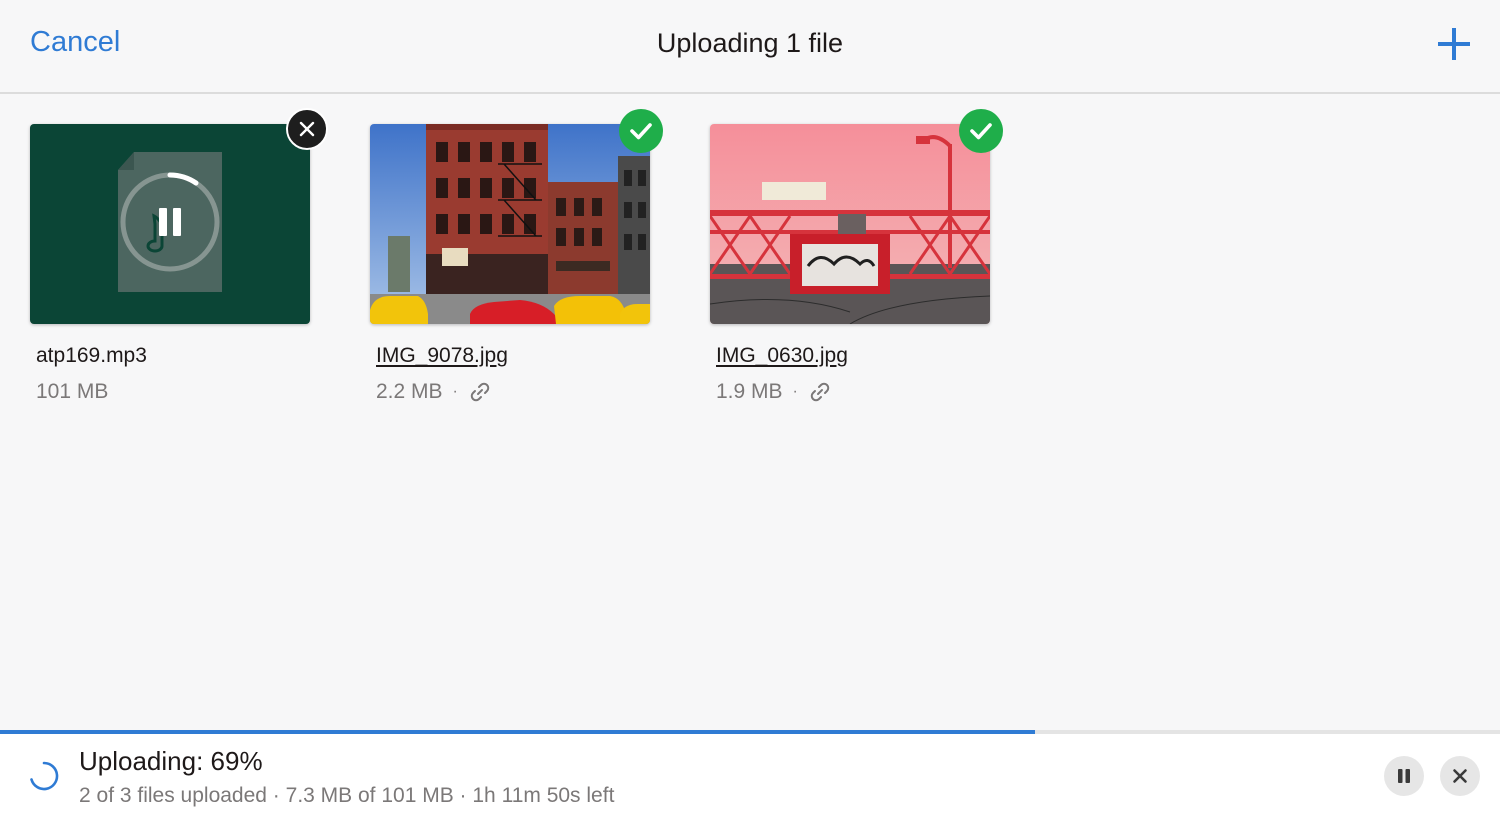 Image resolution: width=1500 pixels, height=815 pixels. I want to click on bridge-photo, so click(850, 224).